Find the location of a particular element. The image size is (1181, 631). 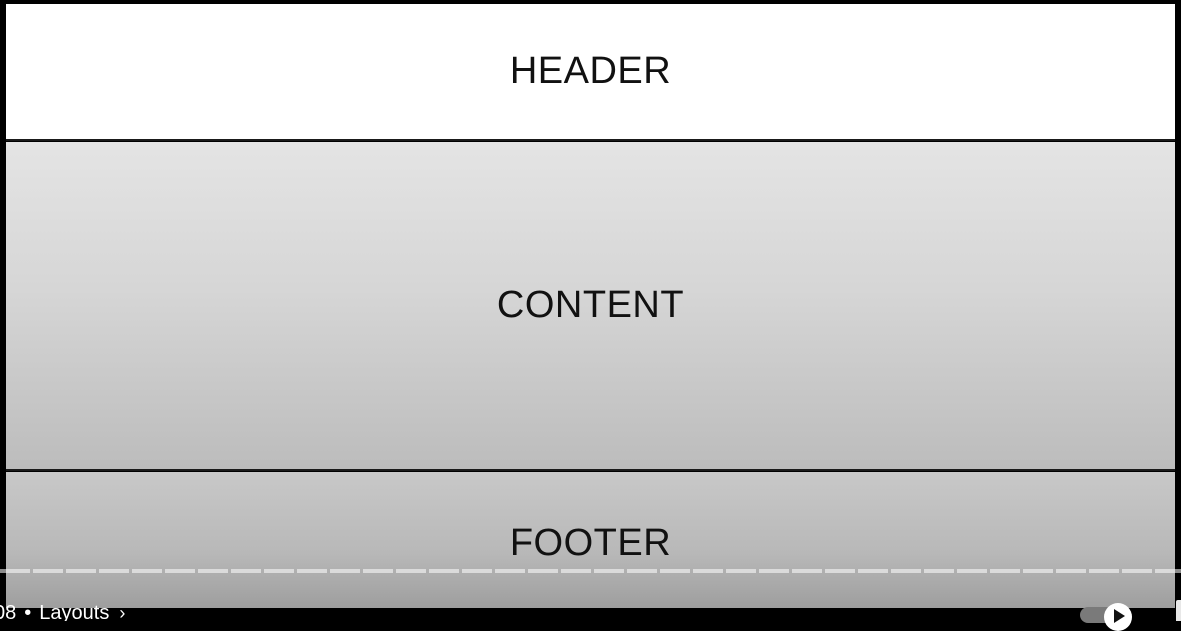

chevron-right-icon: › is located at coordinates (122, 612).